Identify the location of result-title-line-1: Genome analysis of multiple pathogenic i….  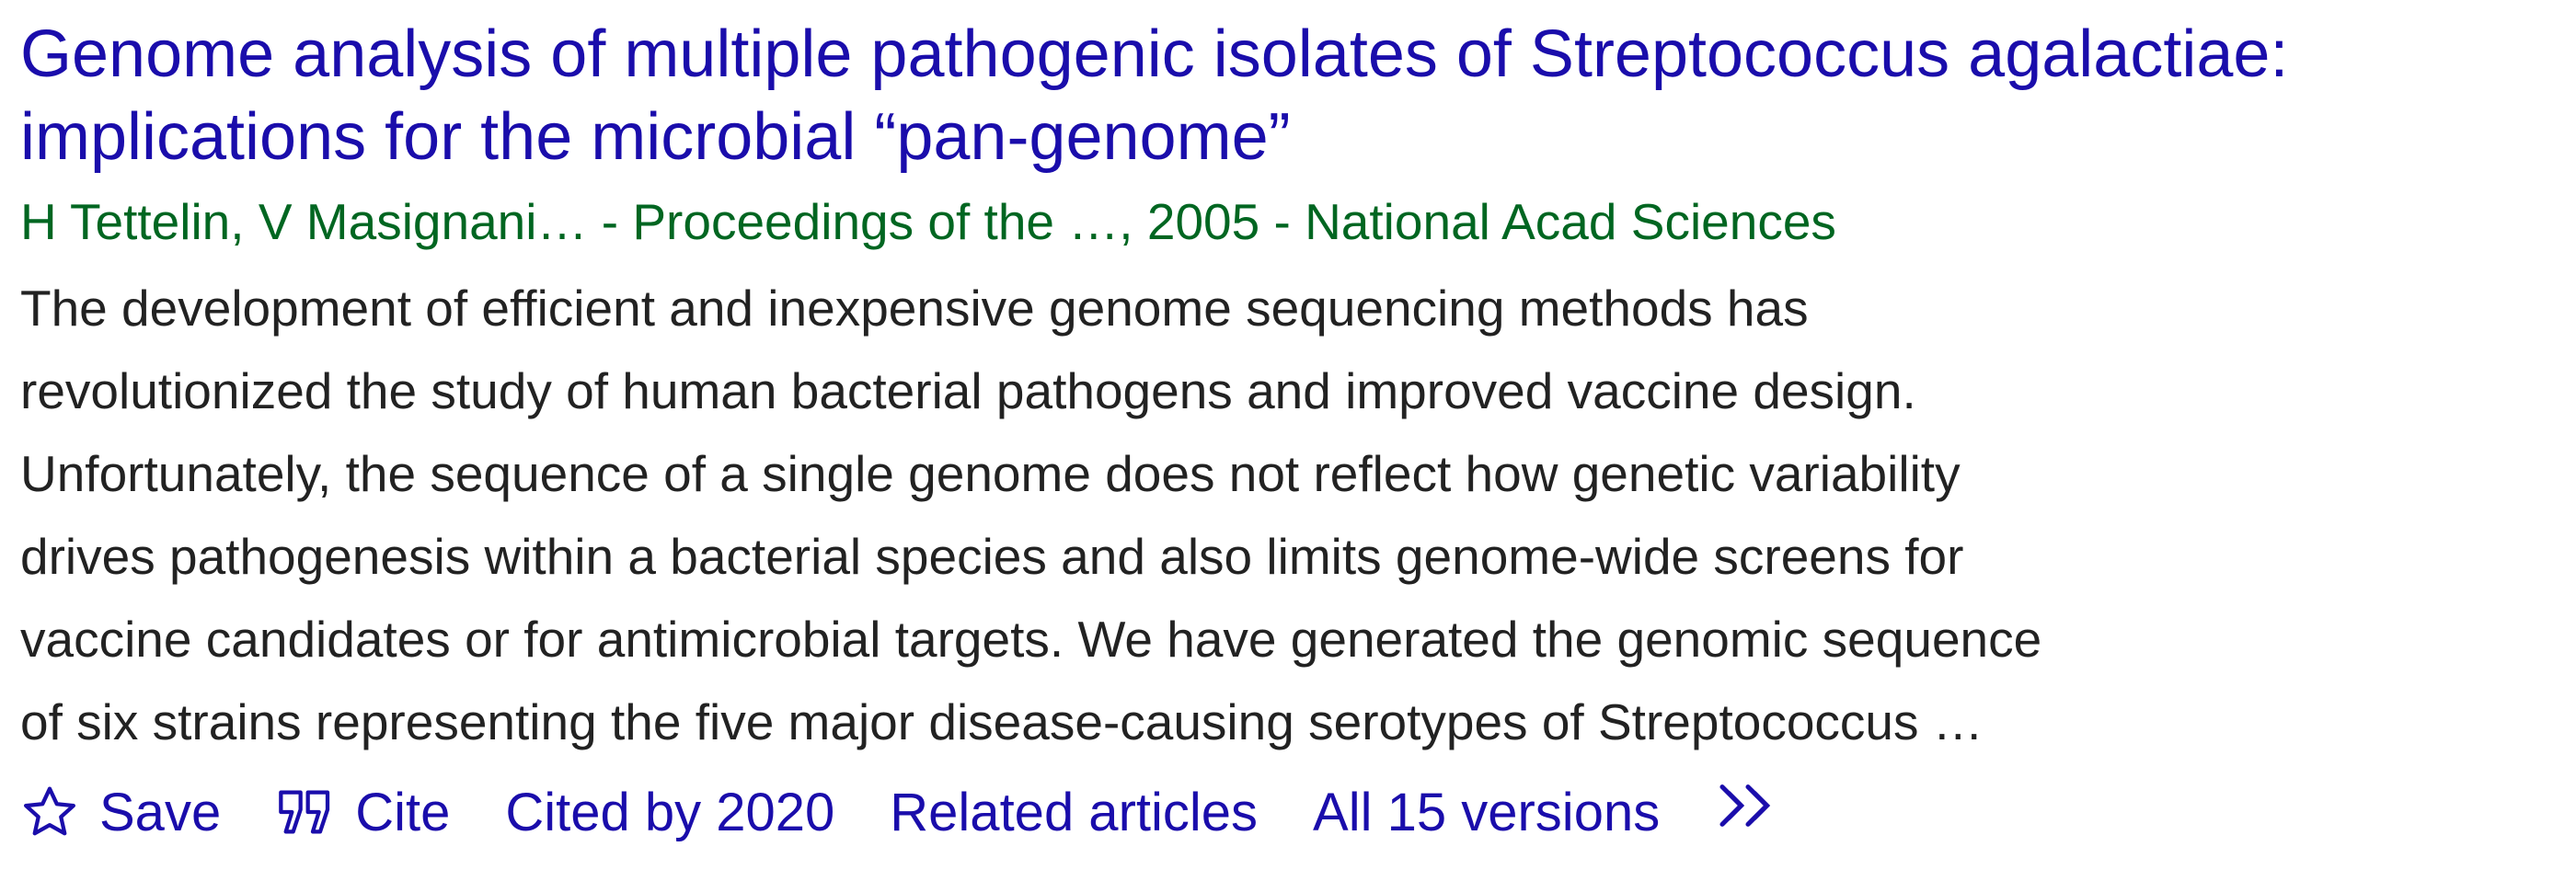
(1154, 54).